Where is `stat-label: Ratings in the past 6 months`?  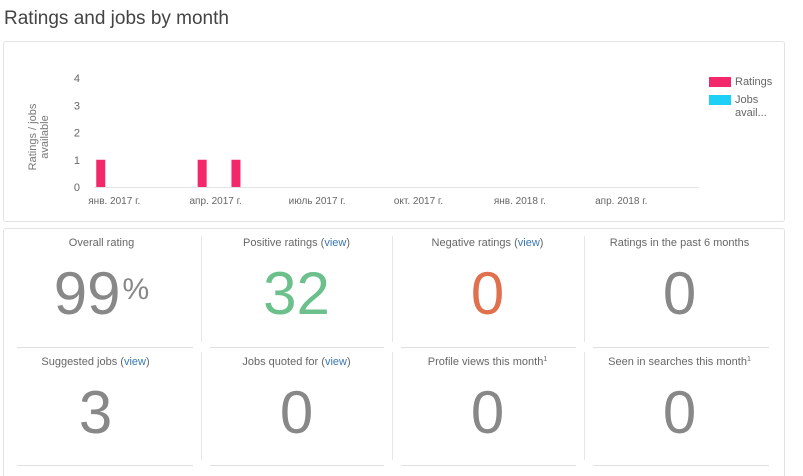 stat-label: Ratings in the past 6 months is located at coordinates (679, 243).